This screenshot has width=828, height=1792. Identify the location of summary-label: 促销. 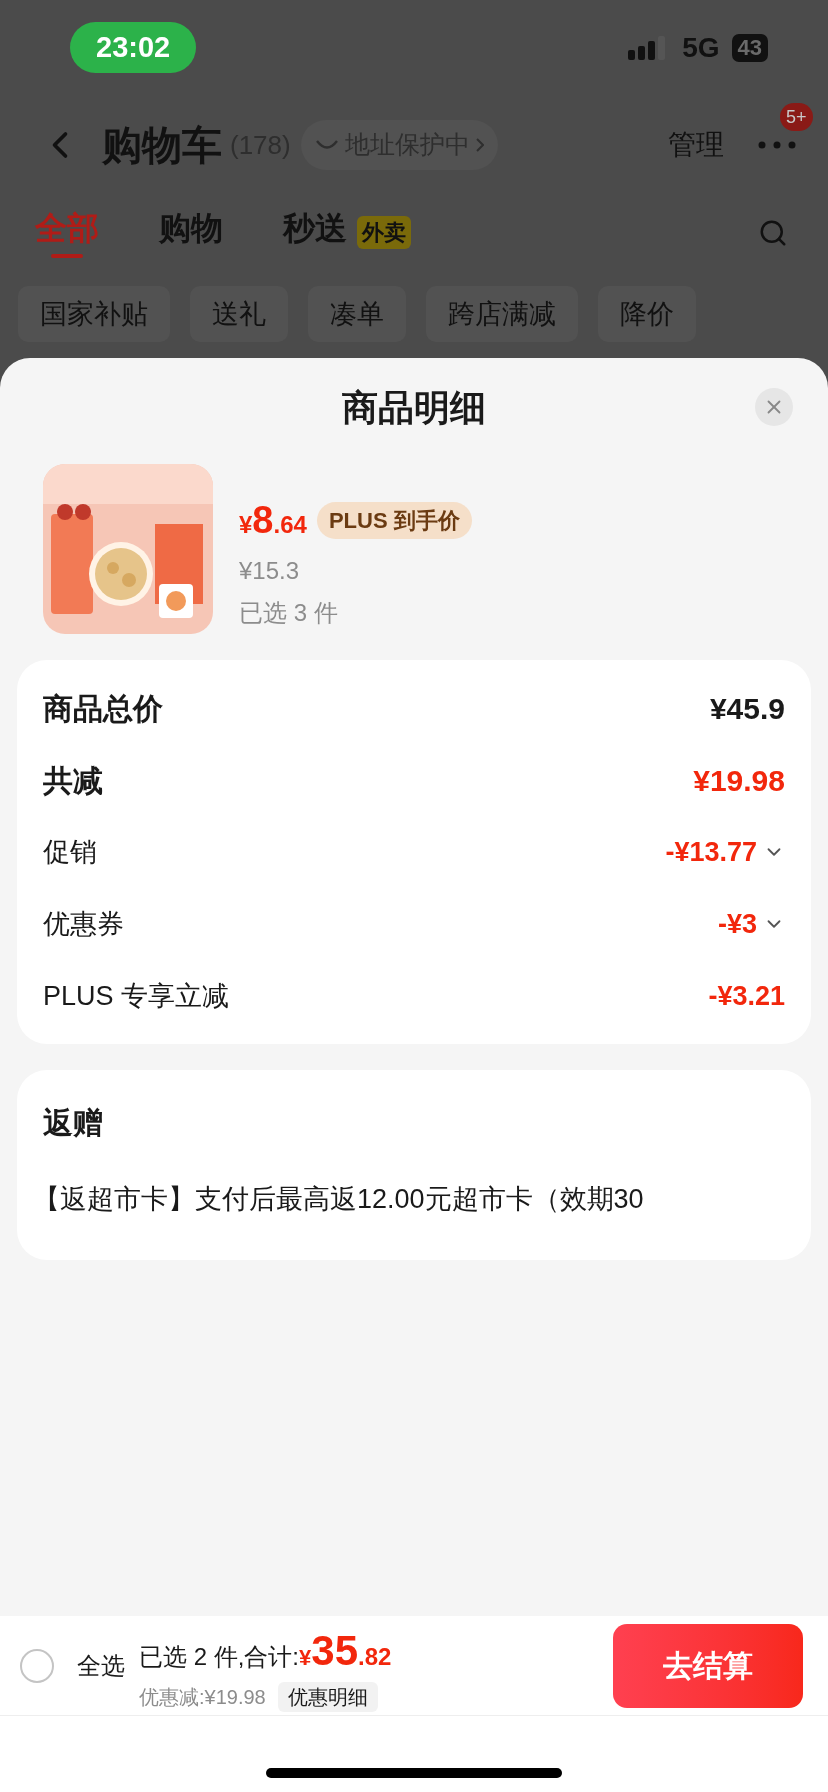
(70, 852).